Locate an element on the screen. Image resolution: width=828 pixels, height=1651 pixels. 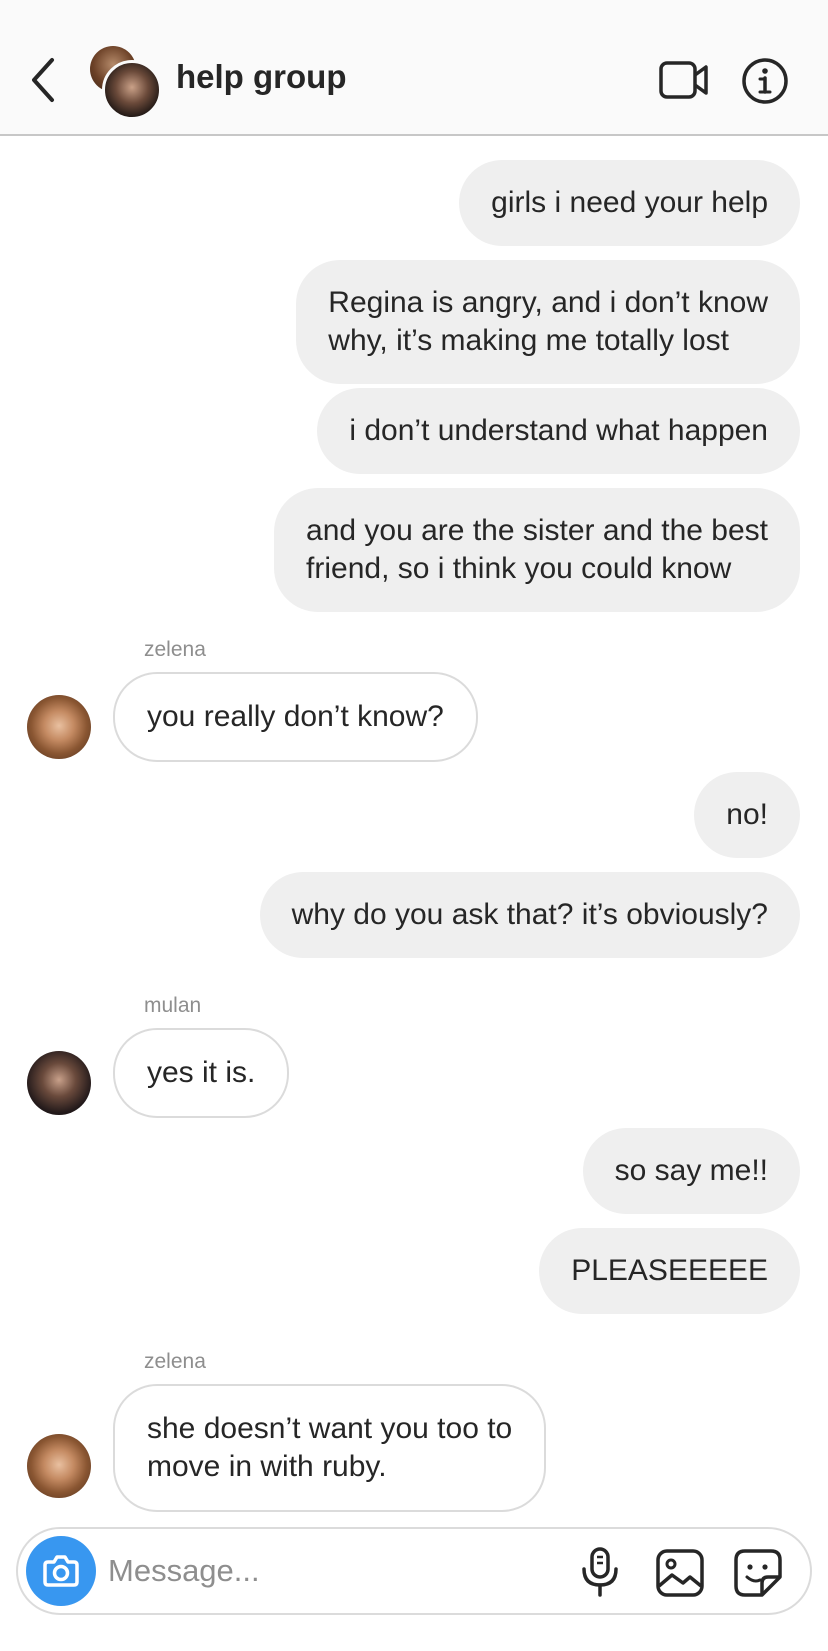
message-outgoing: girls i need your help is located at coordinates (629, 203).